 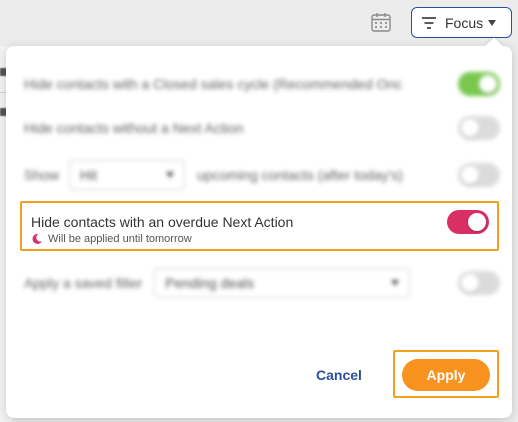 I want to click on option-label: Hide contacts without a Next Action, so click(x=134, y=128).